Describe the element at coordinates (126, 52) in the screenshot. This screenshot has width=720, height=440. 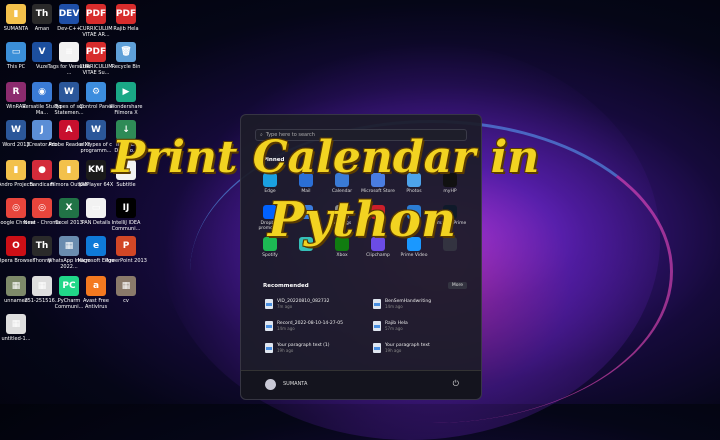
I see `desktop-app-icon: 🗑` at that location.